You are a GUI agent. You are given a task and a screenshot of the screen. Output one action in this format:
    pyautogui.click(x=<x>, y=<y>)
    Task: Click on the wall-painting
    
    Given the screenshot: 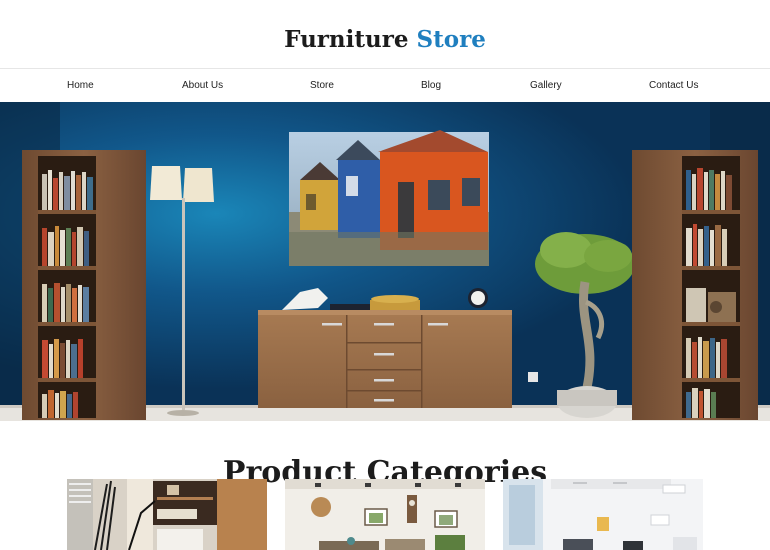 What is the action you would take?
    pyautogui.click(x=389, y=198)
    